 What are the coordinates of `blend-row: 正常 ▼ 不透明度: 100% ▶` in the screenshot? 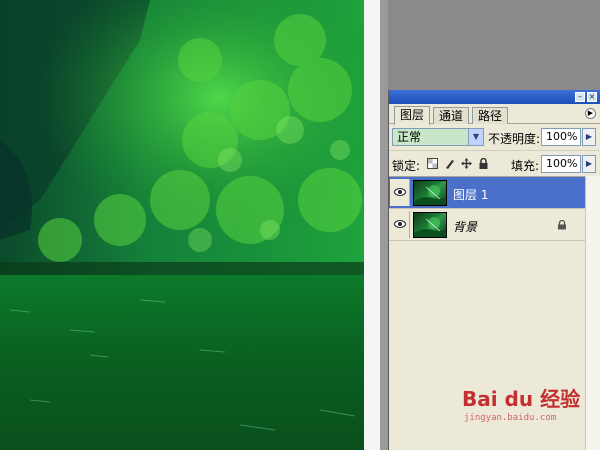 It's located at (494, 137).